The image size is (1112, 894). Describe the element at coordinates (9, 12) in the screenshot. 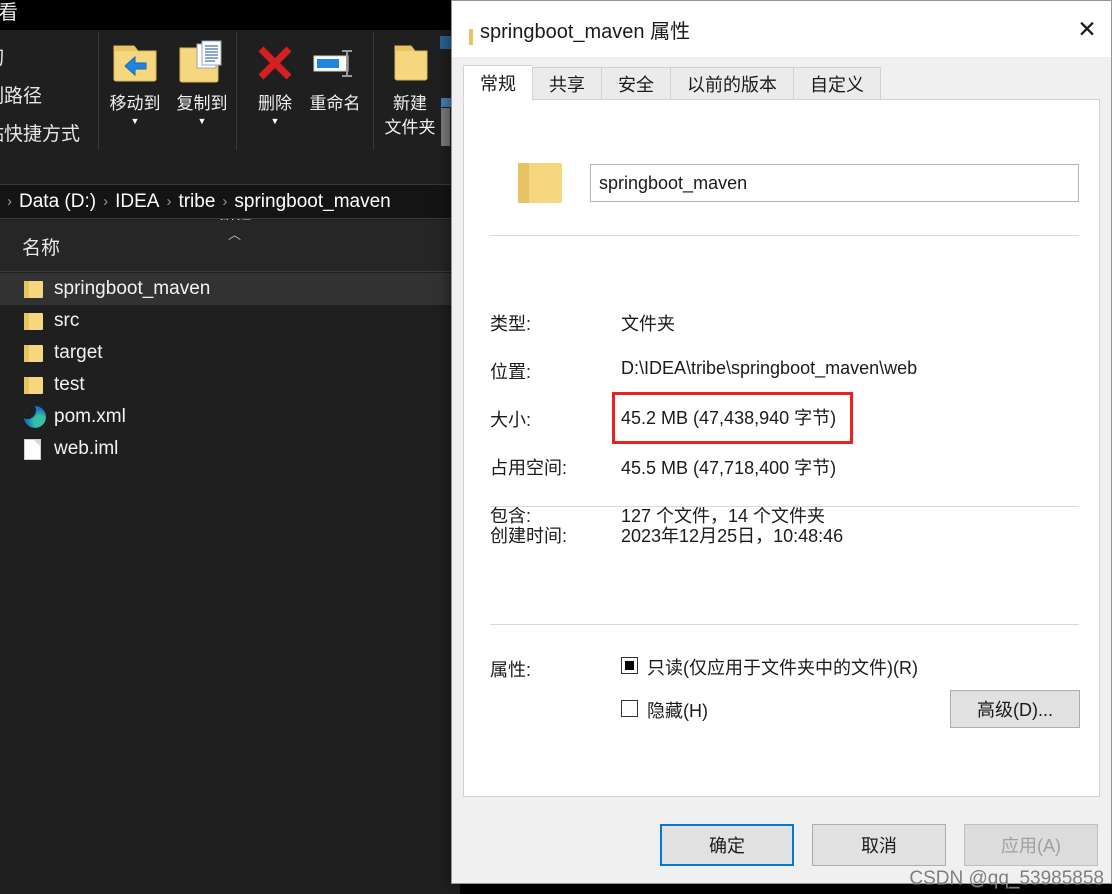

I see `tab-view: 查看` at that location.